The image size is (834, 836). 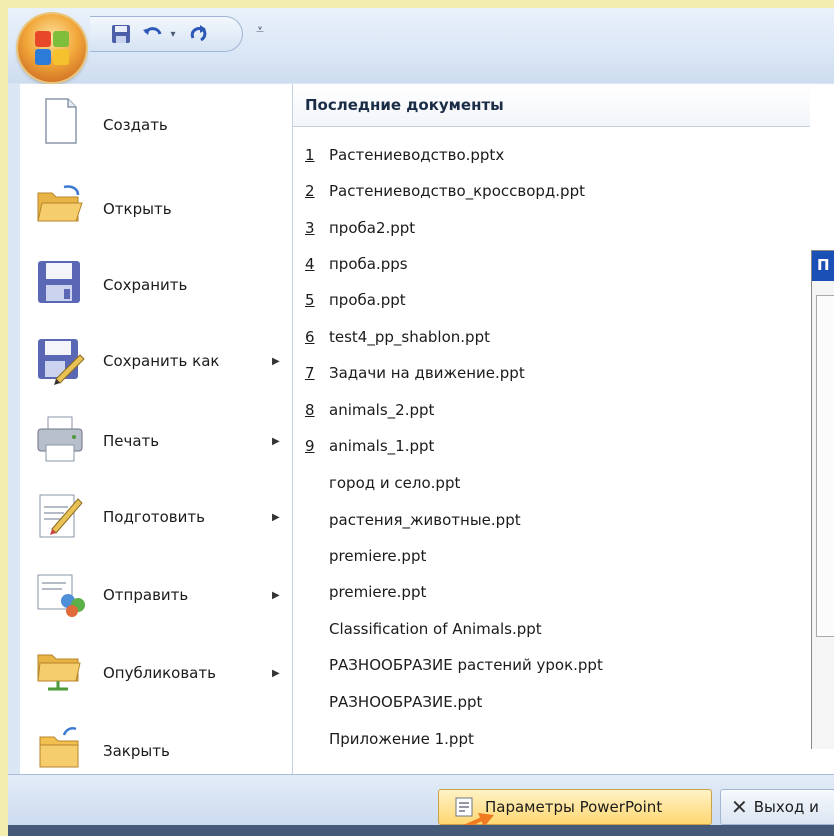 I want to click on recent-doc-item: 6 test4_pp_shablon.ppt, so click(x=543, y=339).